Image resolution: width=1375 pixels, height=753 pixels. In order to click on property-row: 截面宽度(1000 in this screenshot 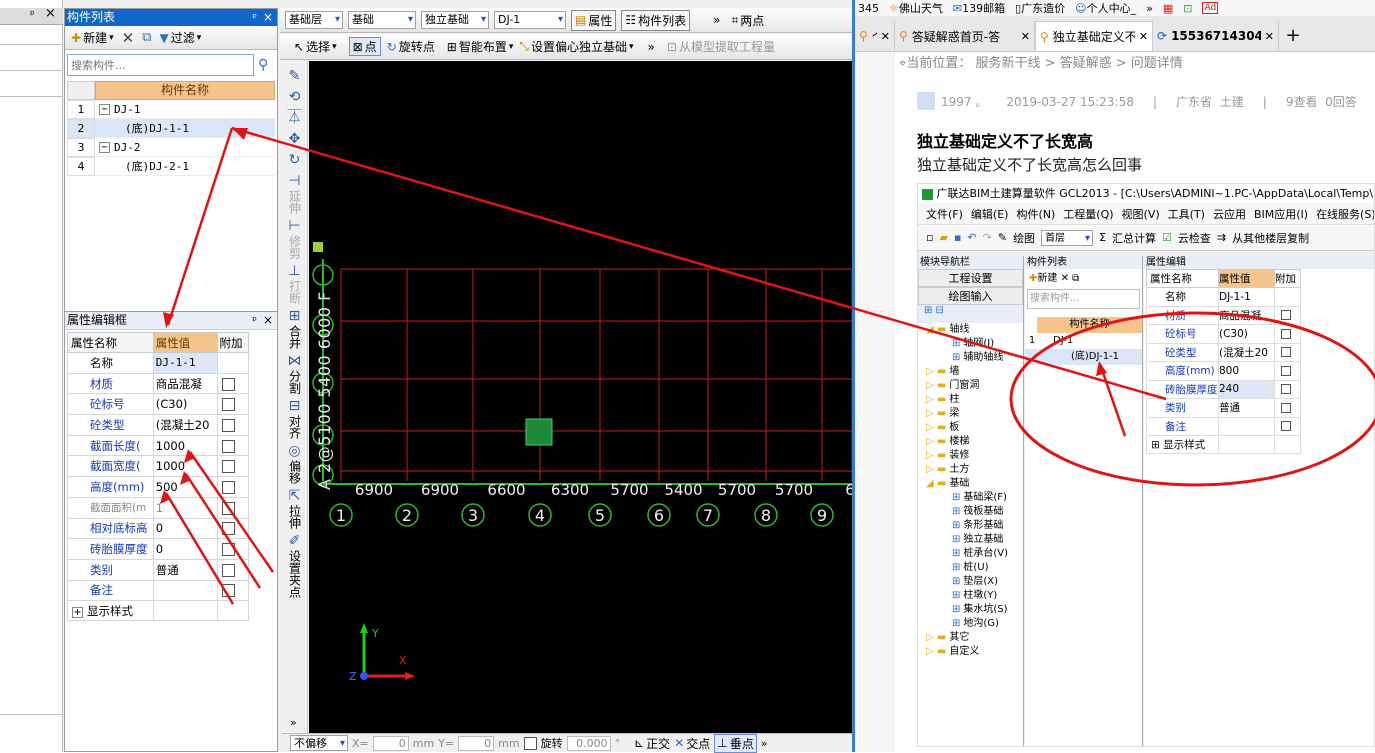, I will do `click(158, 466)`.